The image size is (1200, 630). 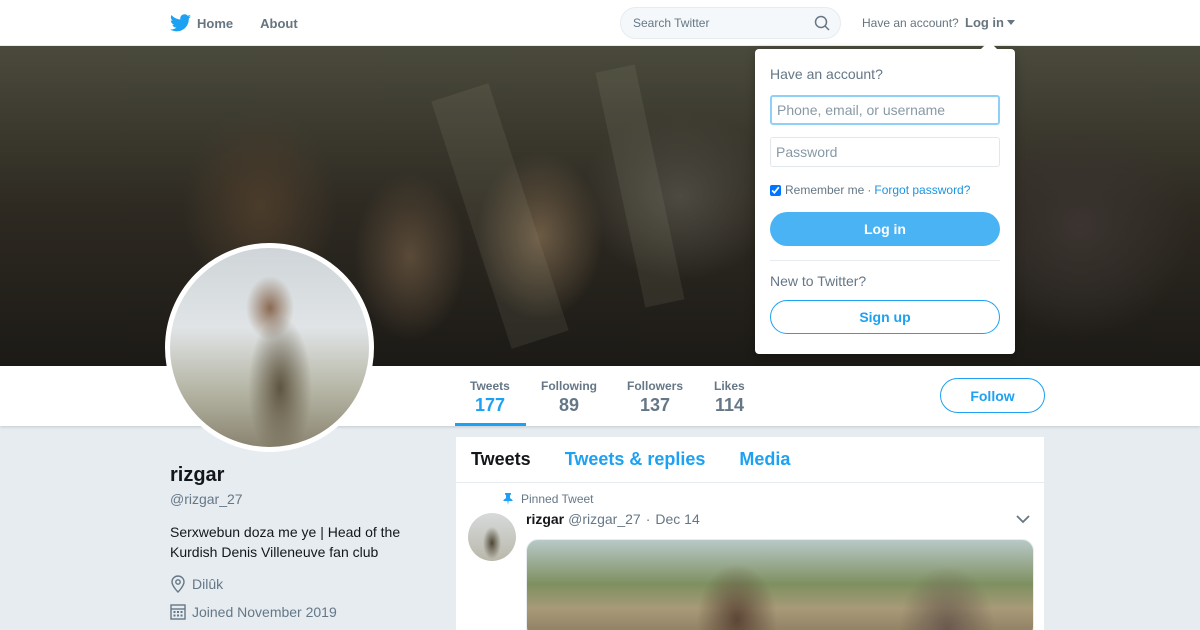 What do you see at coordinates (729, 386) in the screenshot?
I see `stat-label: Likes` at bounding box center [729, 386].